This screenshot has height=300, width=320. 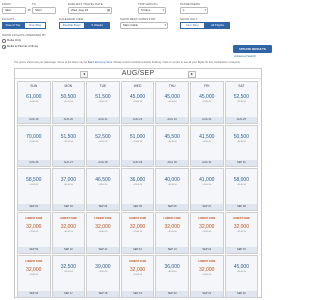 I want to click on fare-day-cell: FRI 45,000 +$148.56 AUG 24, so click(x=207, y=102).